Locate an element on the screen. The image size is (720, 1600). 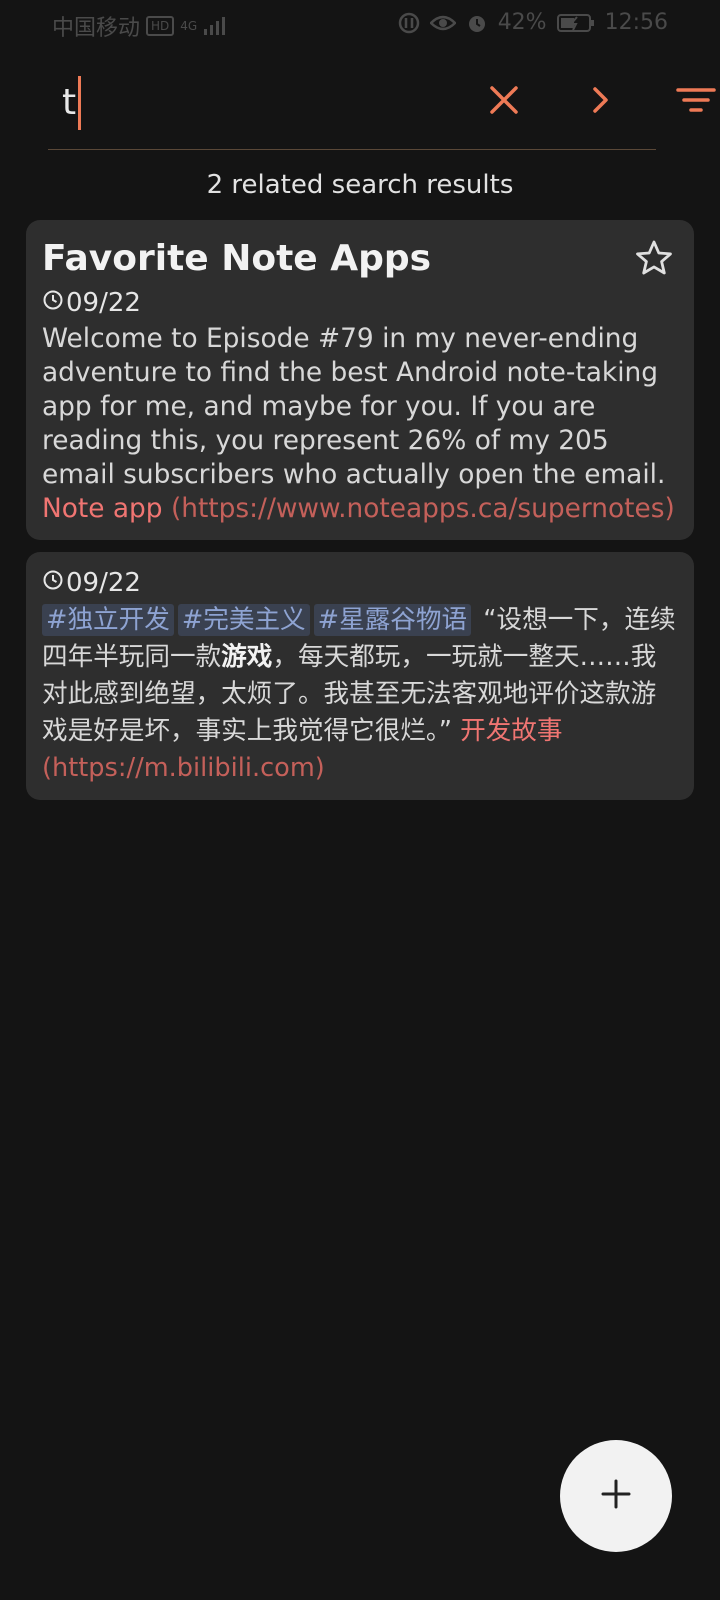
clear-search-button is located at coordinates (504, 102).